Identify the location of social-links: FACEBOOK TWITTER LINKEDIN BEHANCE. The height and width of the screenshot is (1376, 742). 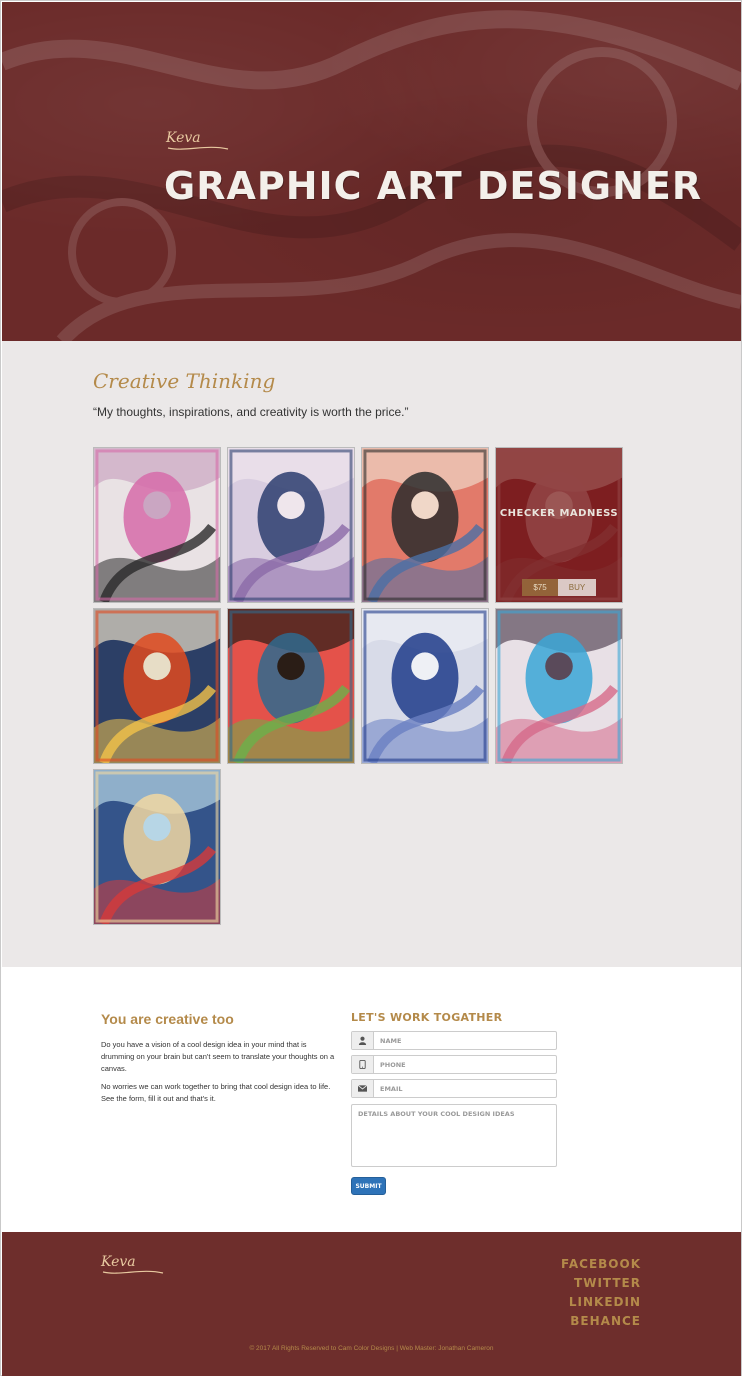
(601, 1293).